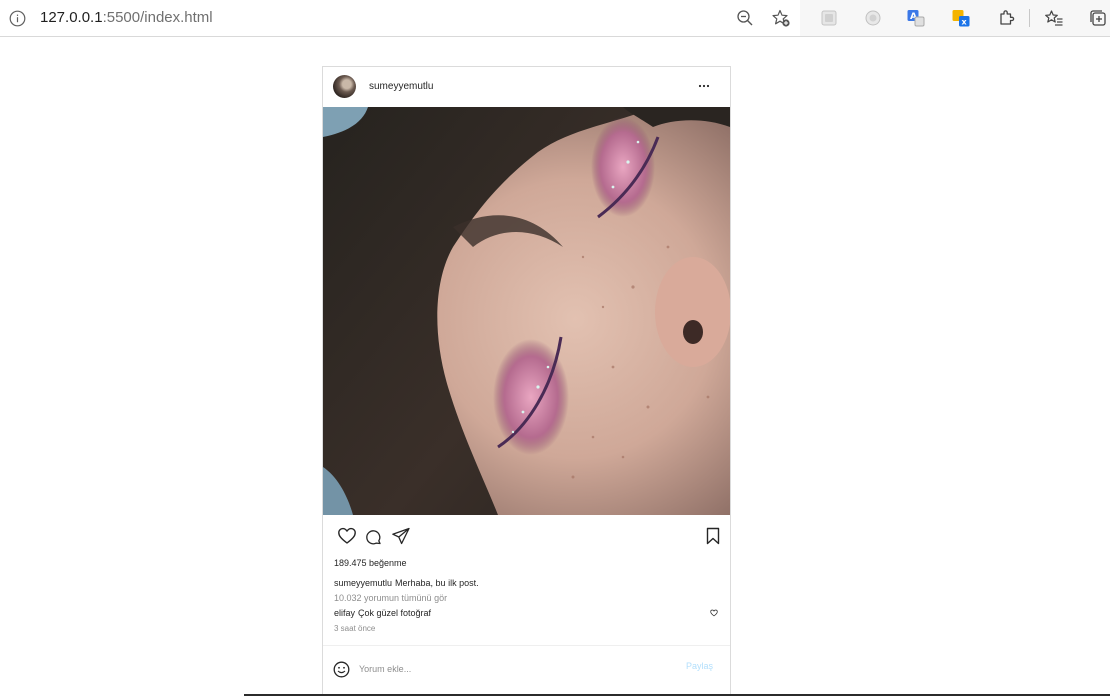 This screenshot has width=1110, height=696. What do you see at coordinates (344, 86) in the screenshot?
I see `avatar` at bounding box center [344, 86].